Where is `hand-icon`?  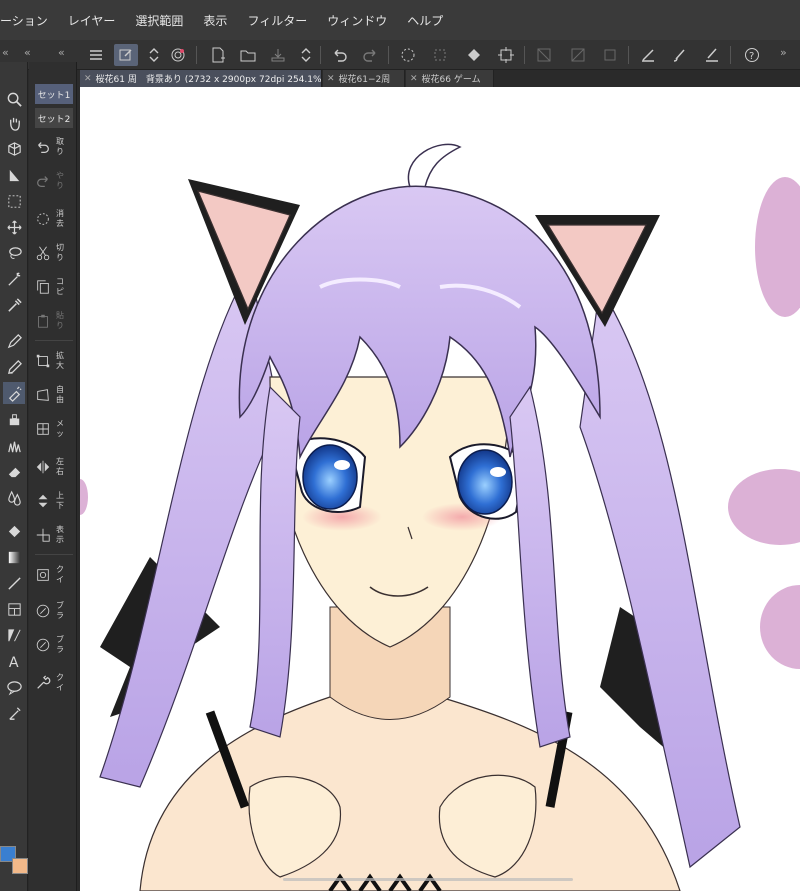 hand-icon is located at coordinates (14, 123).